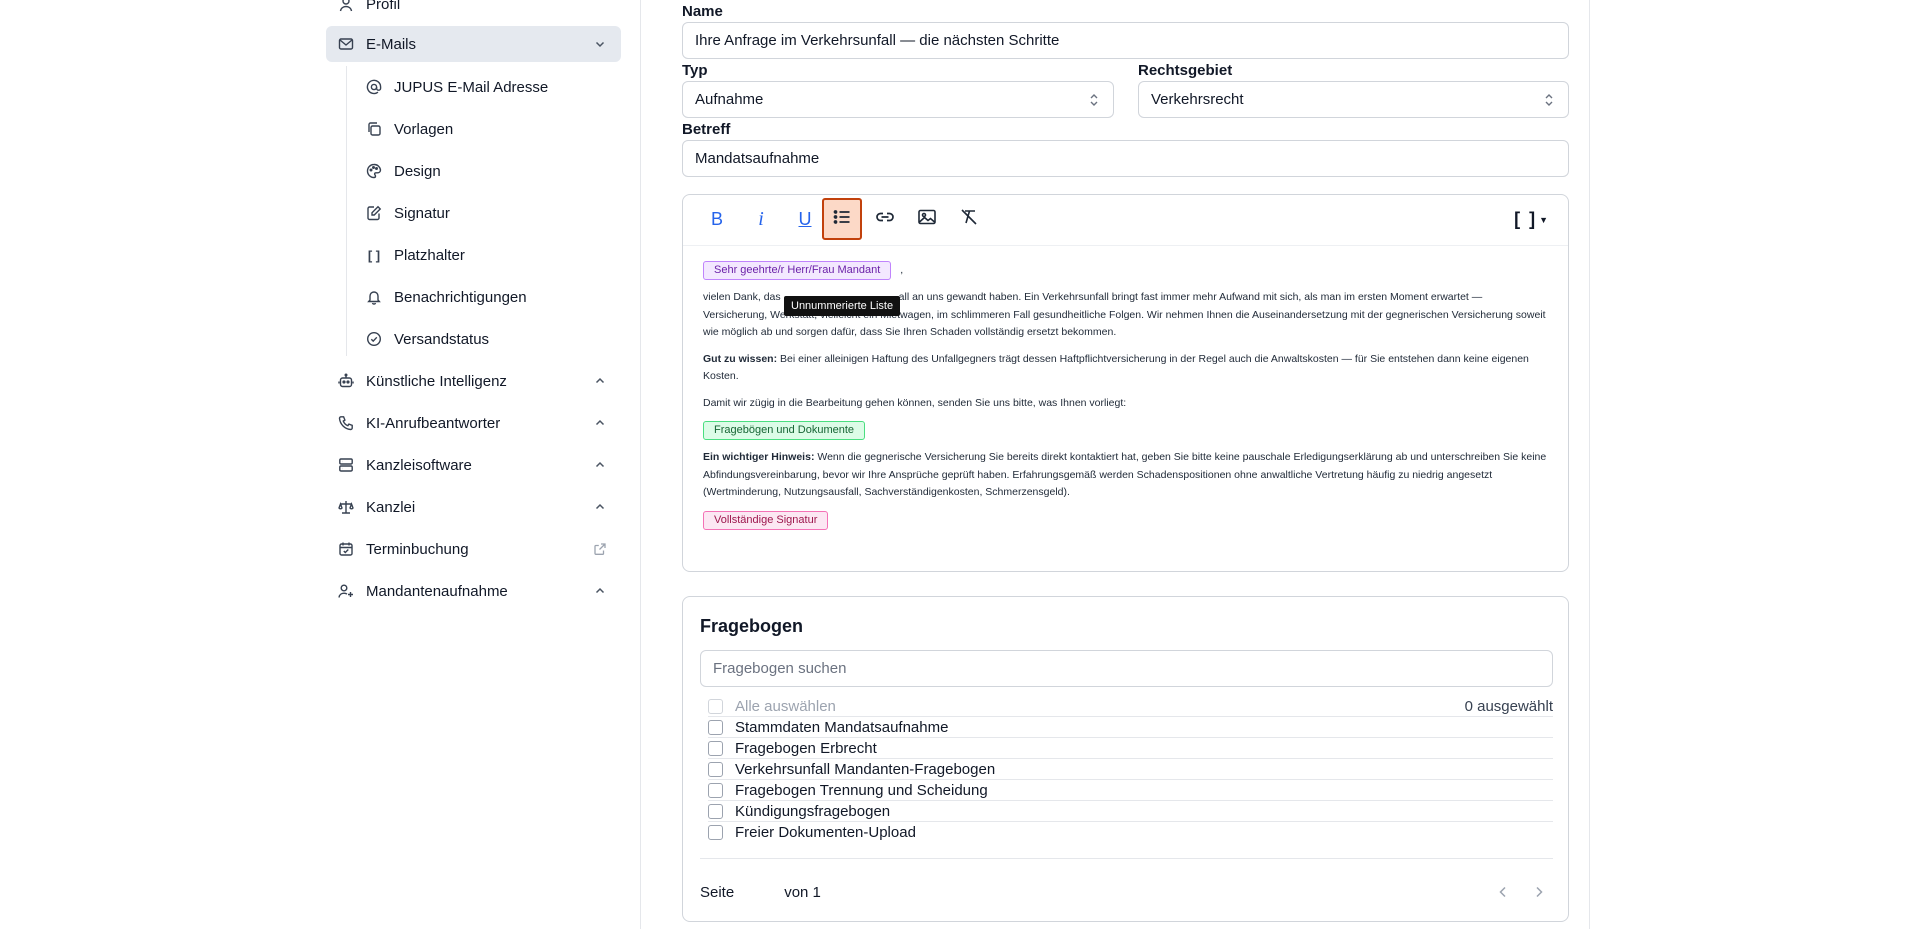 This screenshot has height=929, width=1915. Describe the element at coordinates (1126, 668) in the screenshot. I see `fragebogen-search-input: Fragebogen suchen` at that location.